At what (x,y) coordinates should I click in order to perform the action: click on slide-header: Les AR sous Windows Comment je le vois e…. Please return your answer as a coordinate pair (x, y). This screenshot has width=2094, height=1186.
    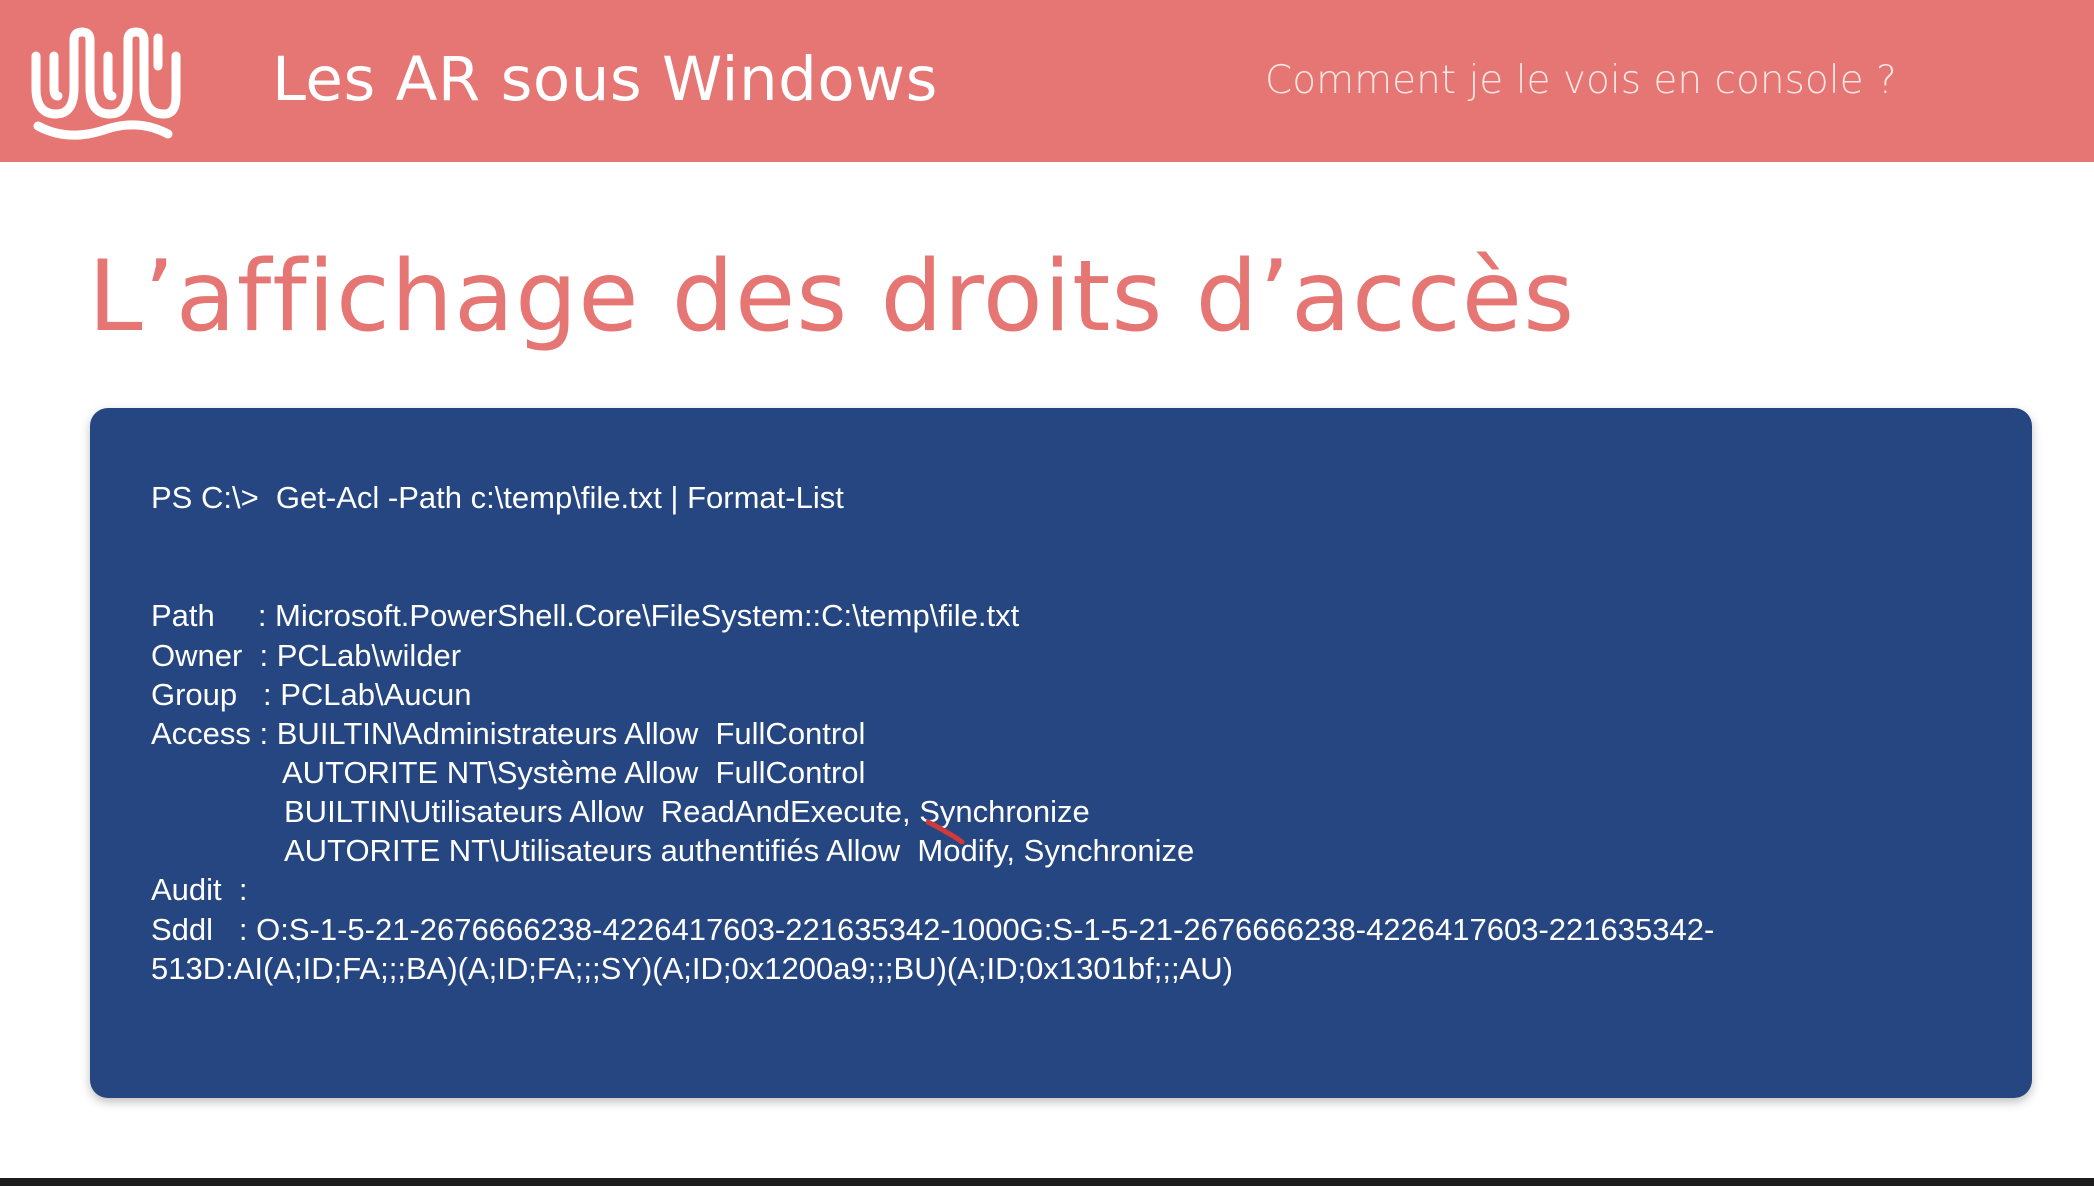
    Looking at the image, I should click on (1047, 81).